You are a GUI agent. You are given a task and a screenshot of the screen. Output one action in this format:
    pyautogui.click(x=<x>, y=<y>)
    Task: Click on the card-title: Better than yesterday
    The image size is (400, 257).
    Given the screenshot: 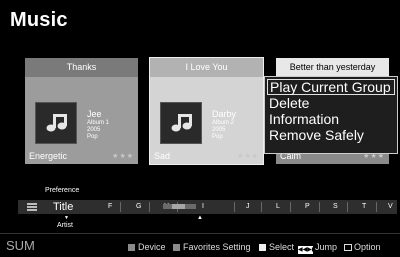 What is the action you would take?
    pyautogui.click(x=332, y=67)
    